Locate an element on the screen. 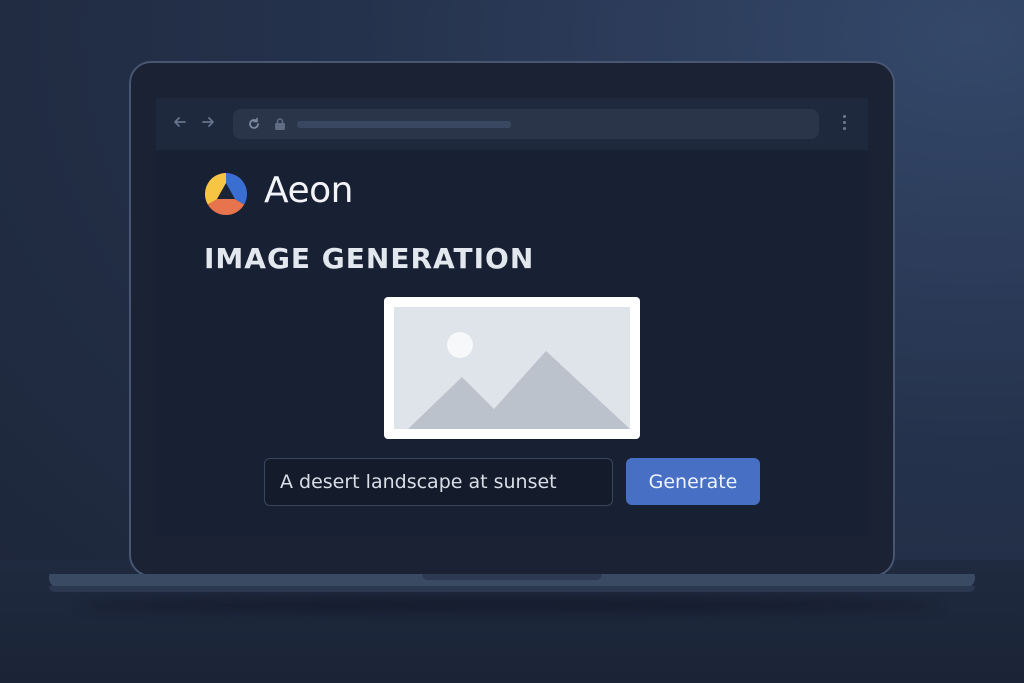 The height and width of the screenshot is (683, 1024). laptop-base-edge is located at coordinates (512, 589).